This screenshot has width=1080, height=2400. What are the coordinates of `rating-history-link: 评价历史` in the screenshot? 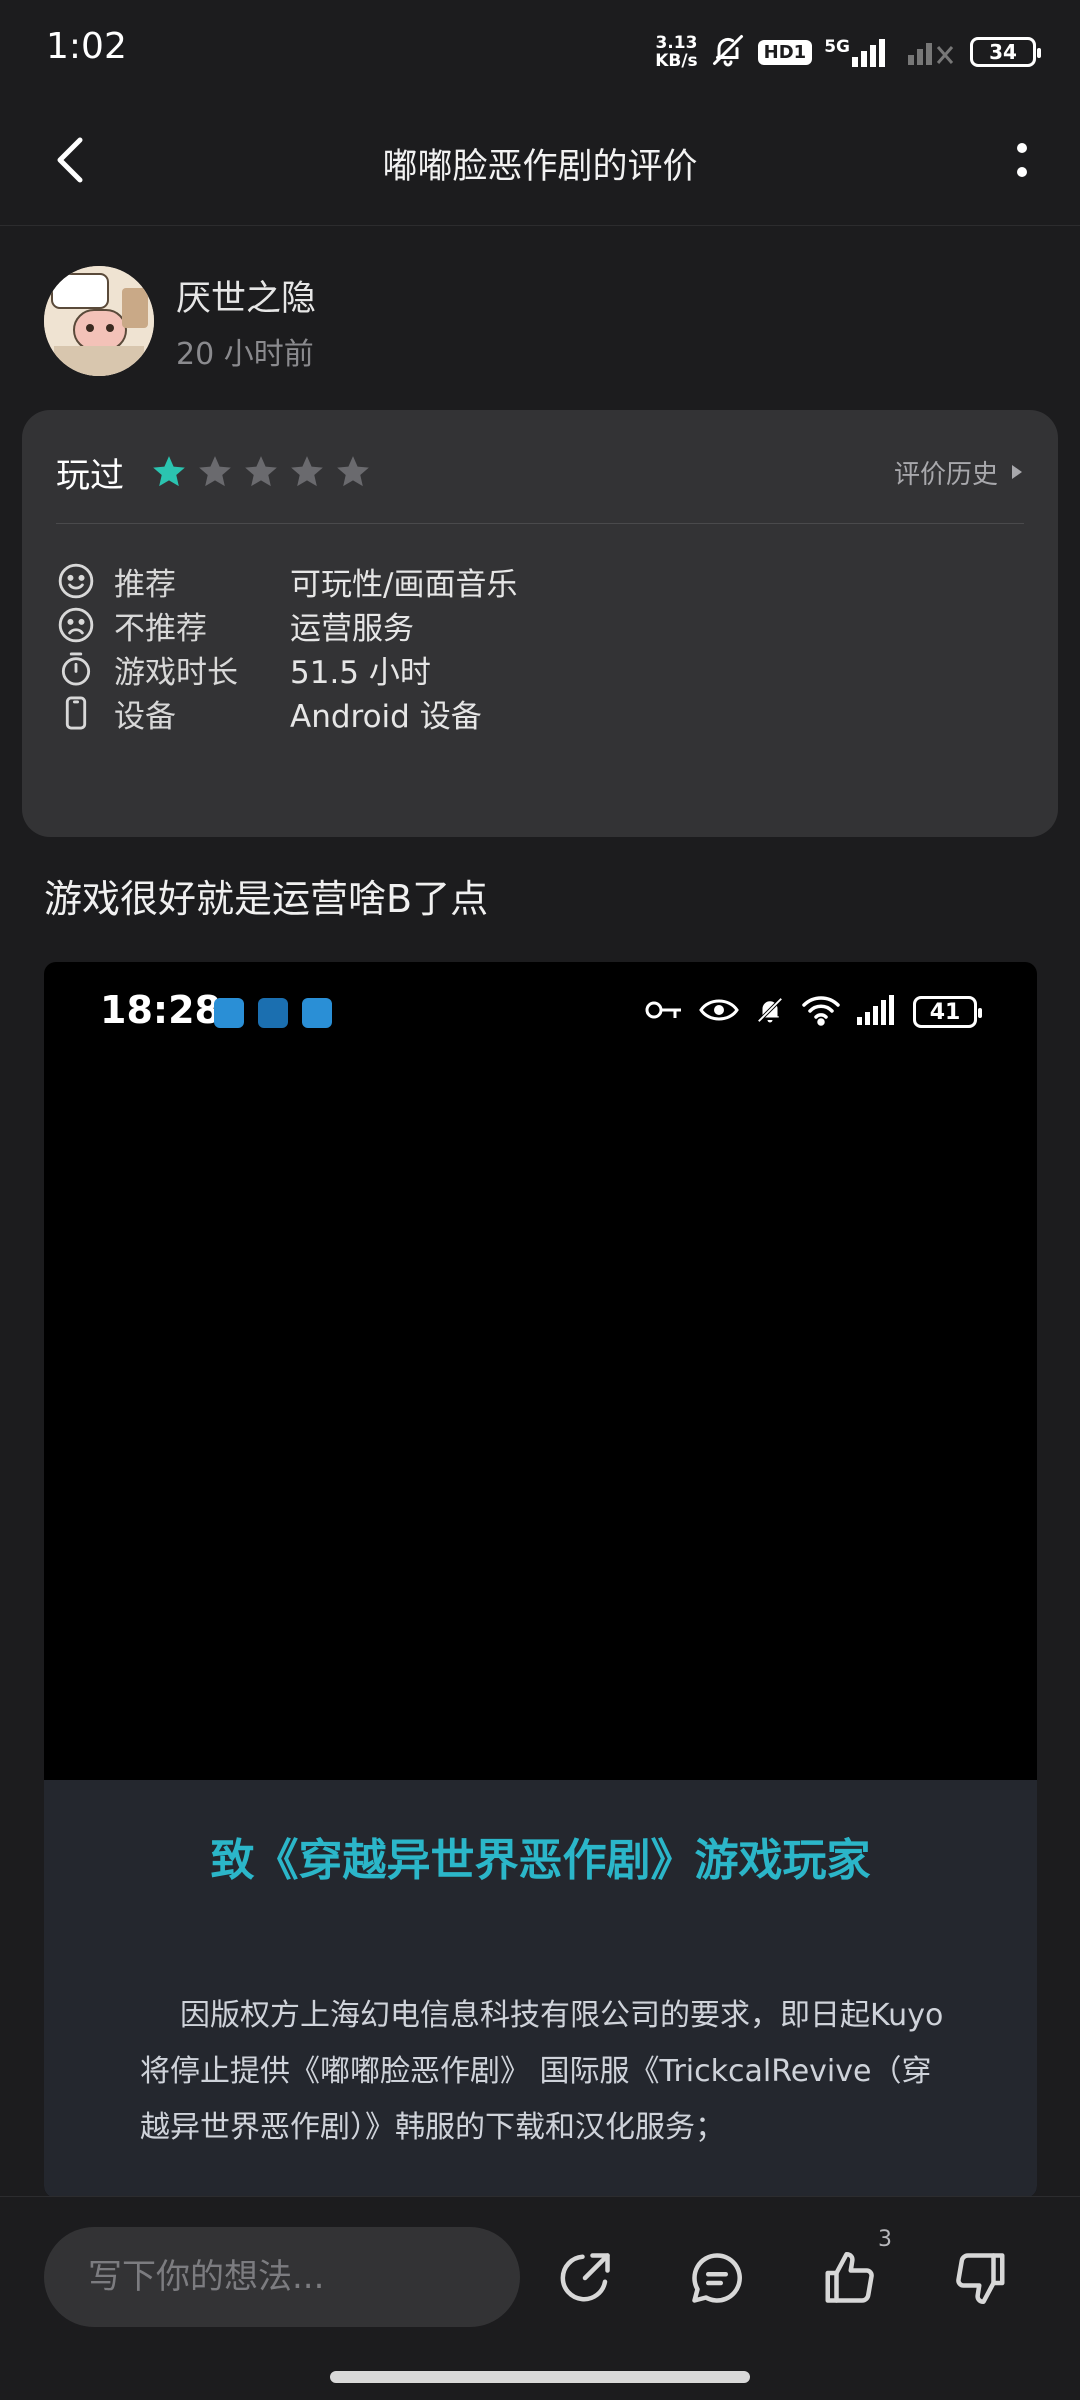 It's located at (959, 472).